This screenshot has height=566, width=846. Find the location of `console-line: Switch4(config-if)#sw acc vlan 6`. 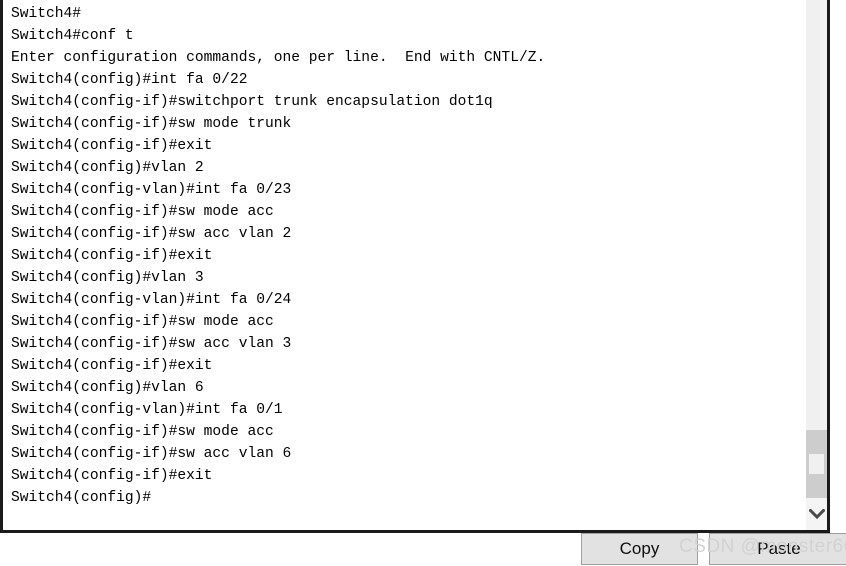

console-line: Switch4(config-if)#sw acc vlan 6 is located at coordinates (151, 454).